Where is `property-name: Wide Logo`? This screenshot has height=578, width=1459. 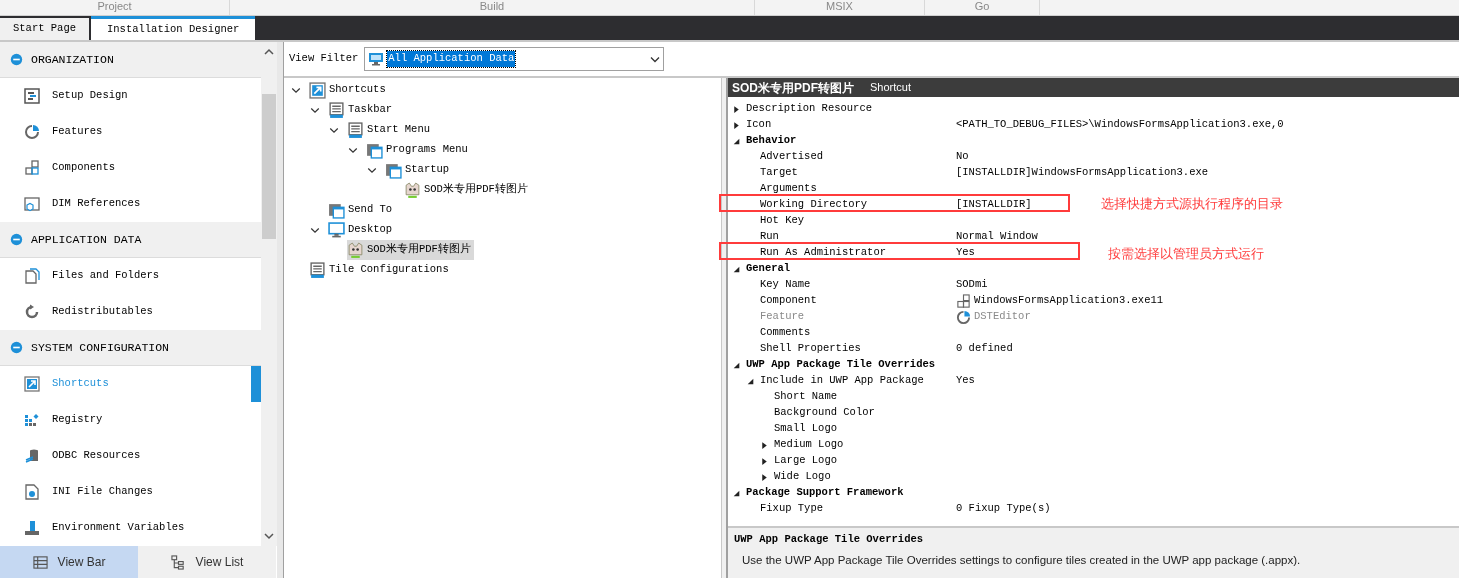
property-name: Wide Logo is located at coordinates (802, 477).